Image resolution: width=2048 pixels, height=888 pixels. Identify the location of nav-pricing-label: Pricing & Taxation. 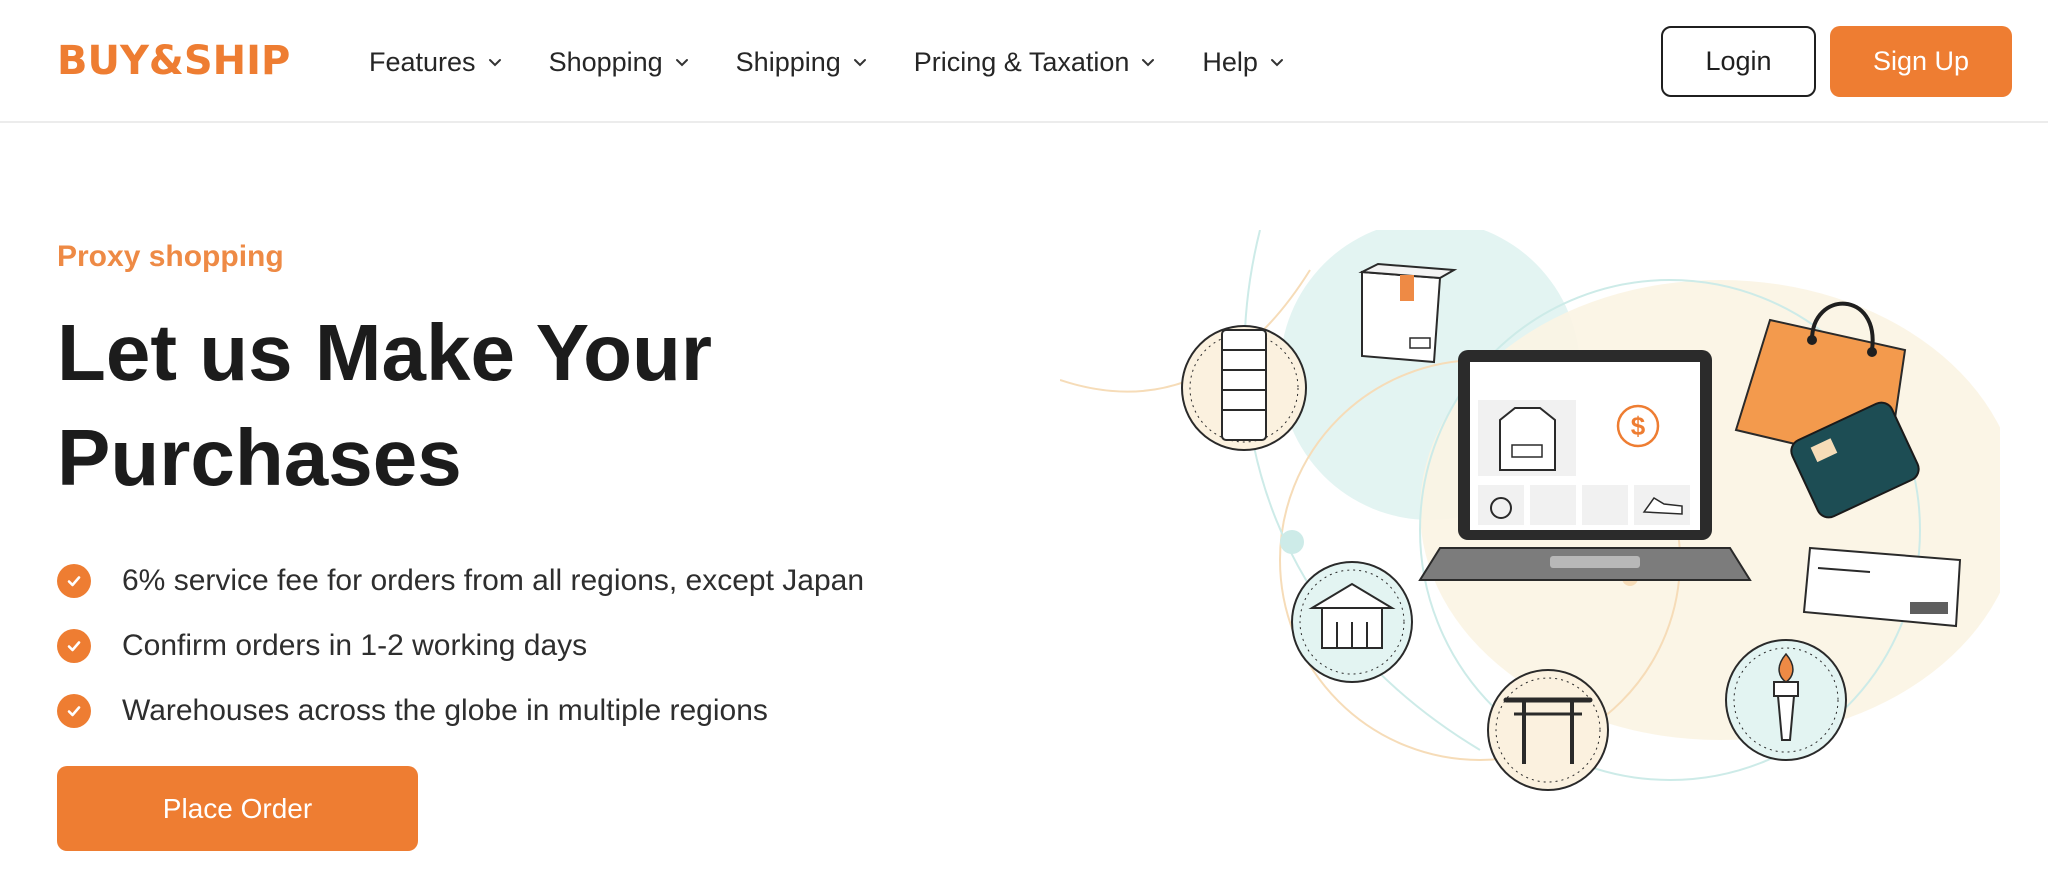
(1021, 61).